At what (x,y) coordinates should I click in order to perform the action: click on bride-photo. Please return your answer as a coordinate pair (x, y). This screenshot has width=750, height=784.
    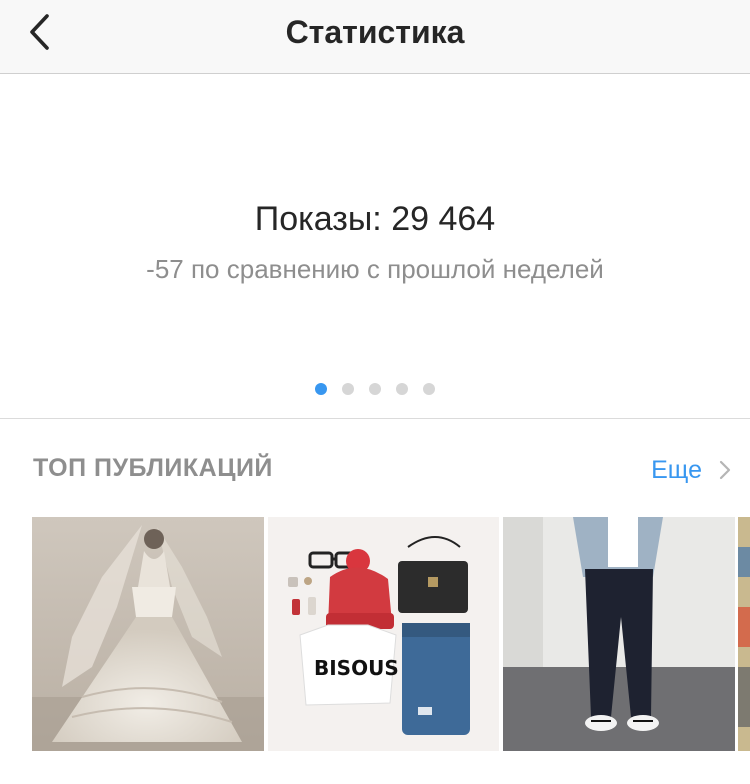
    Looking at the image, I should click on (148, 634).